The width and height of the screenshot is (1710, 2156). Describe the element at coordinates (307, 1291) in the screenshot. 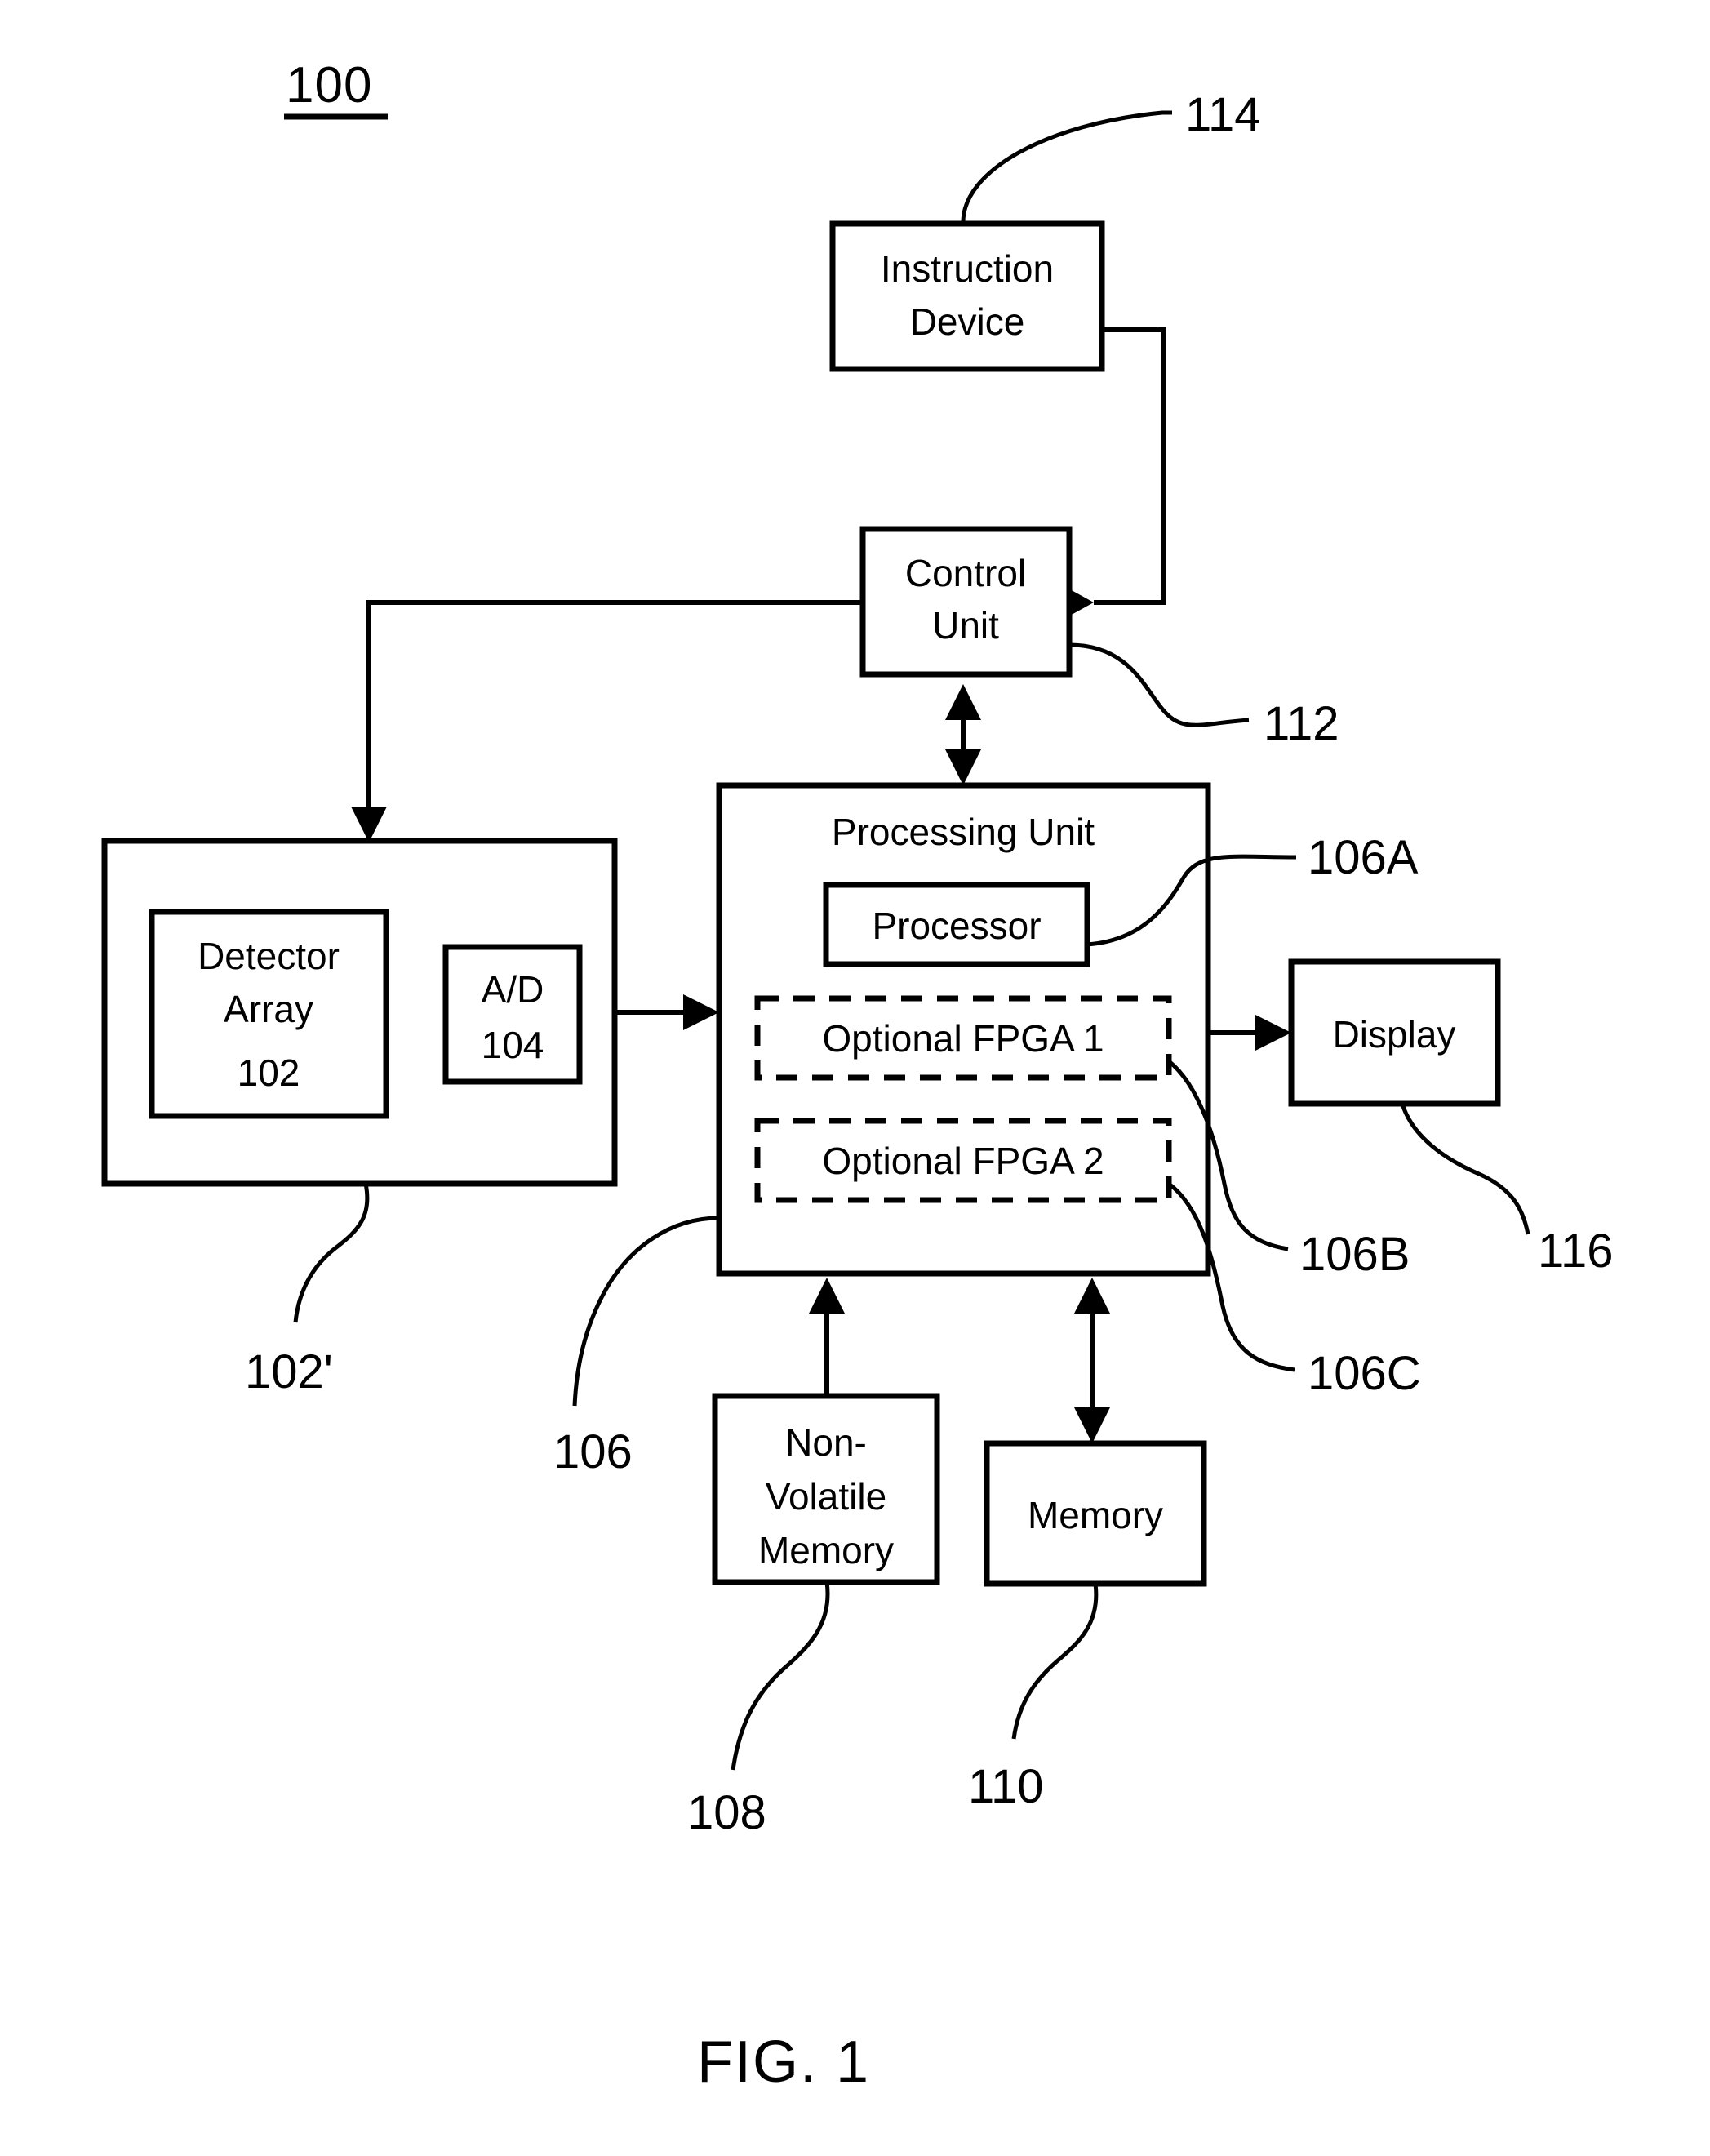

I see `lead-102-prime: 102'` at that location.